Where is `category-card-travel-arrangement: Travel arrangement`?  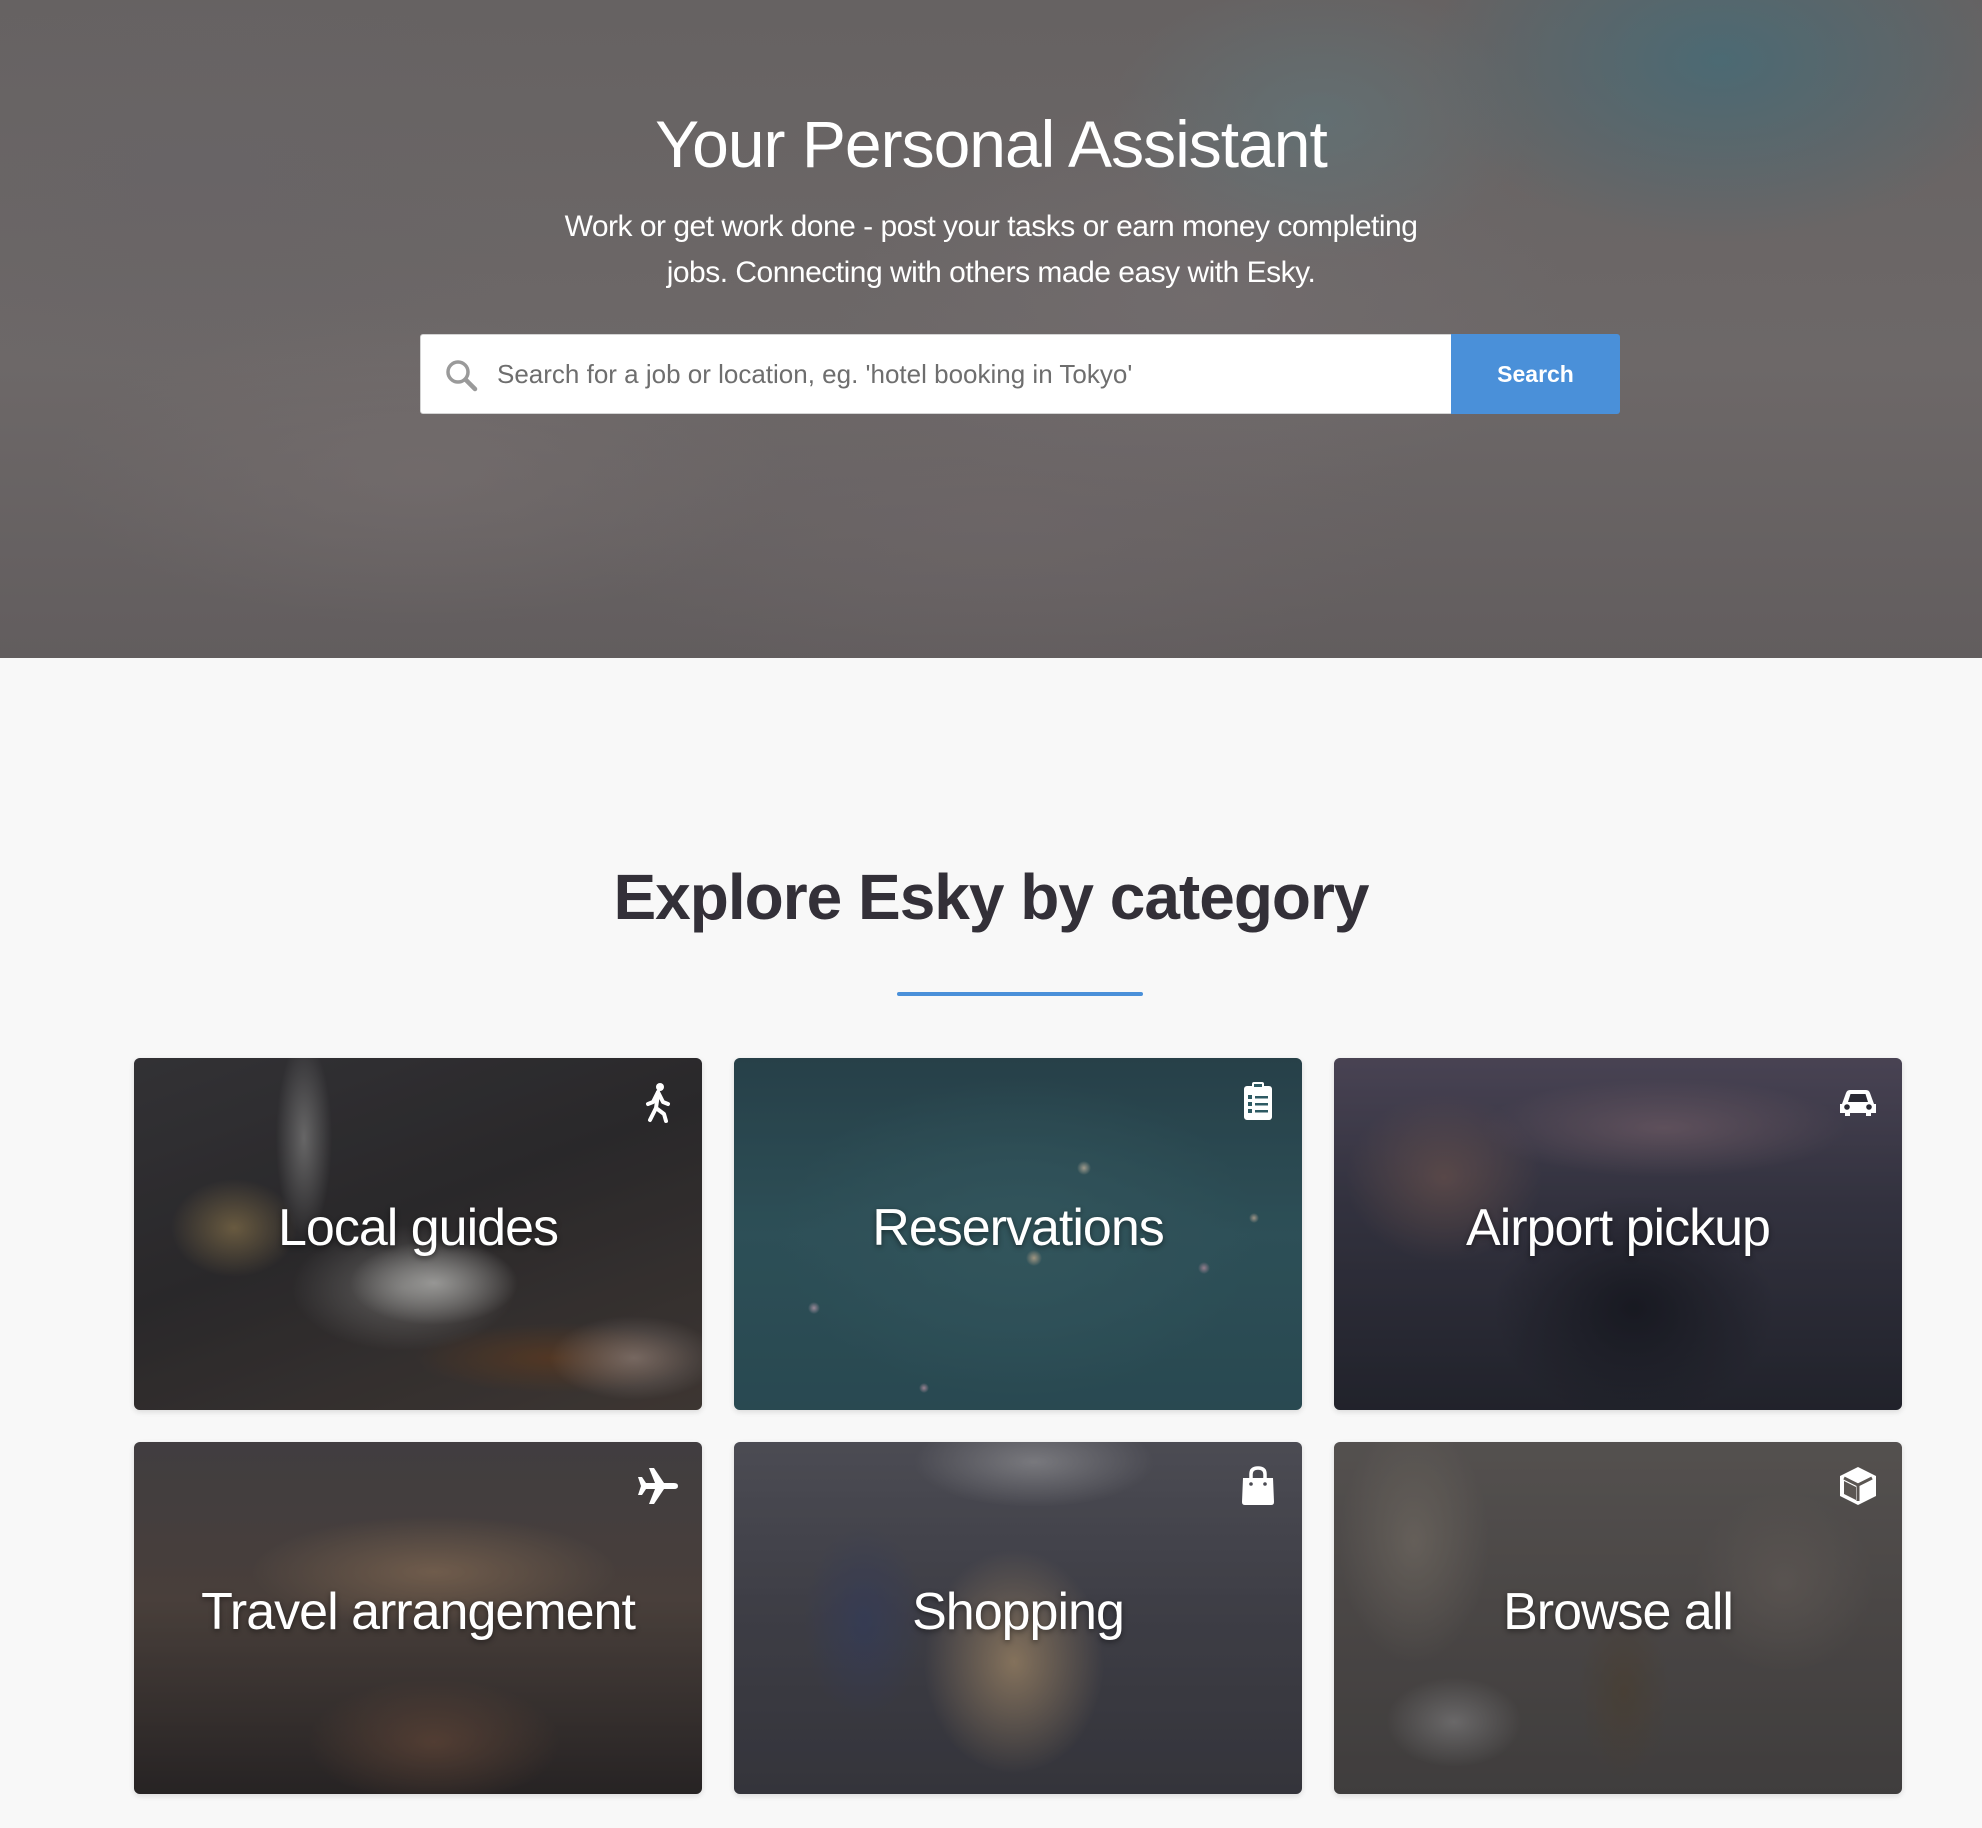
category-card-travel-arrangement: Travel arrangement is located at coordinates (418, 1618).